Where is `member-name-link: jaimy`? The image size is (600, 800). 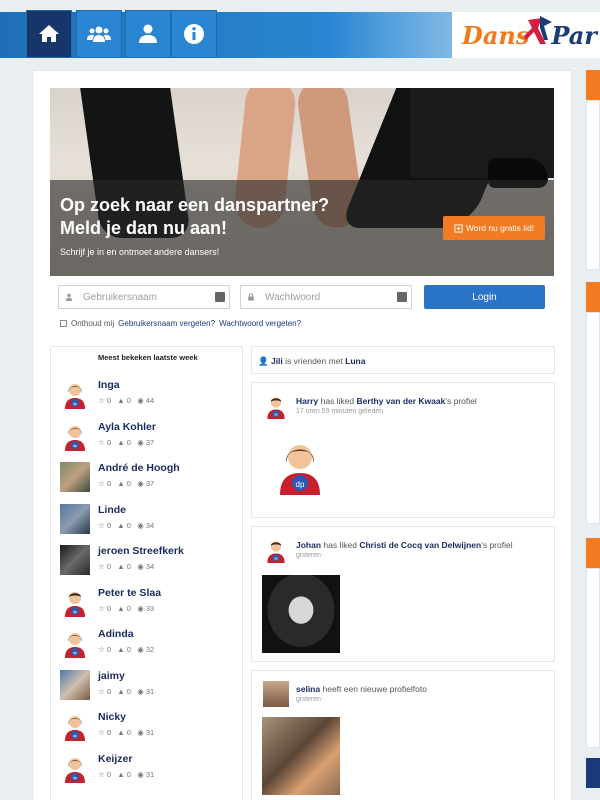
member-name-link: jaimy is located at coordinates (111, 676).